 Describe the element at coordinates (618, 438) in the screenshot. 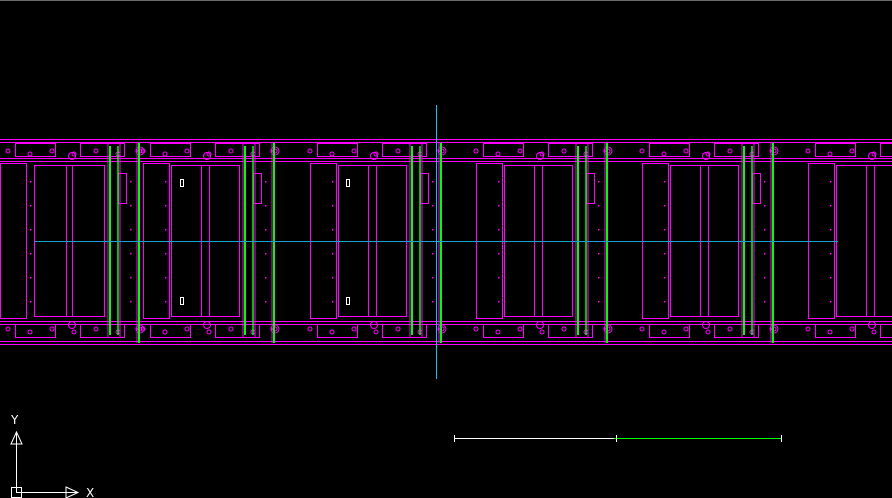

I see `dimension-line` at that location.